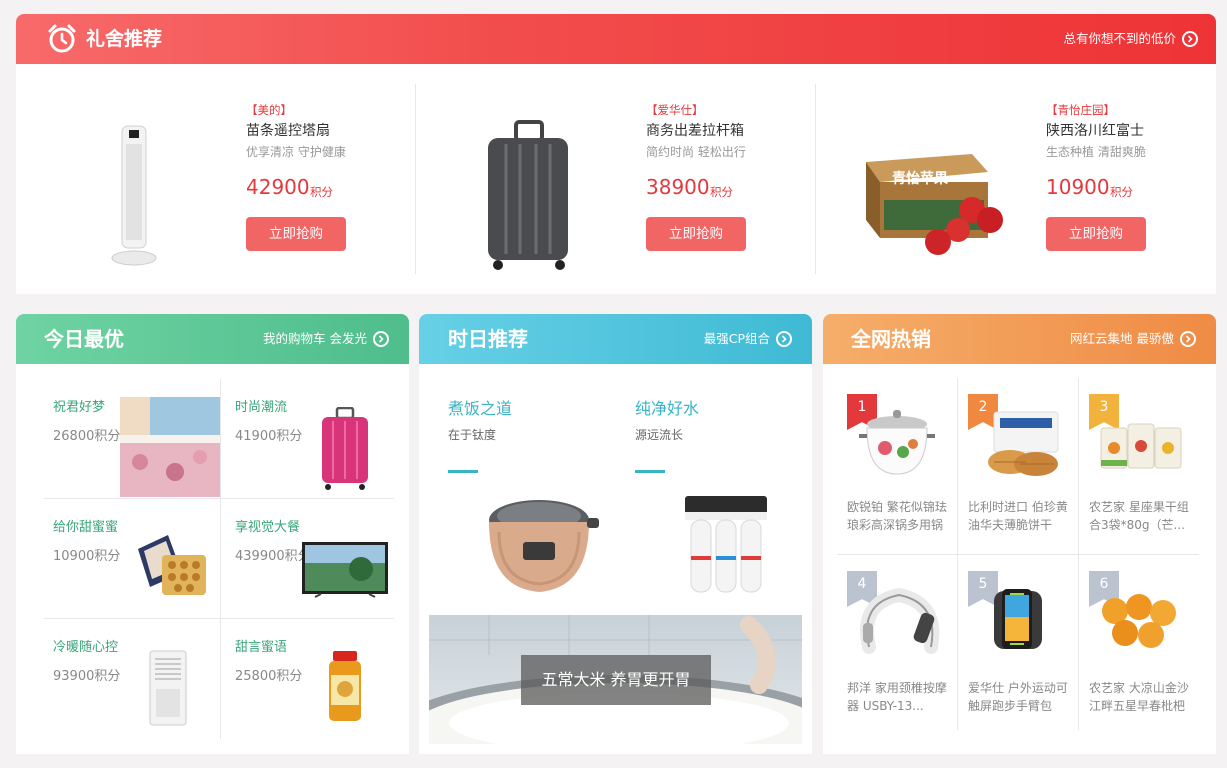 Image resolution: width=1227 pixels, height=768 pixels. What do you see at coordinates (62, 39) in the screenshot?
I see `alarm-clock-icon` at bounding box center [62, 39].